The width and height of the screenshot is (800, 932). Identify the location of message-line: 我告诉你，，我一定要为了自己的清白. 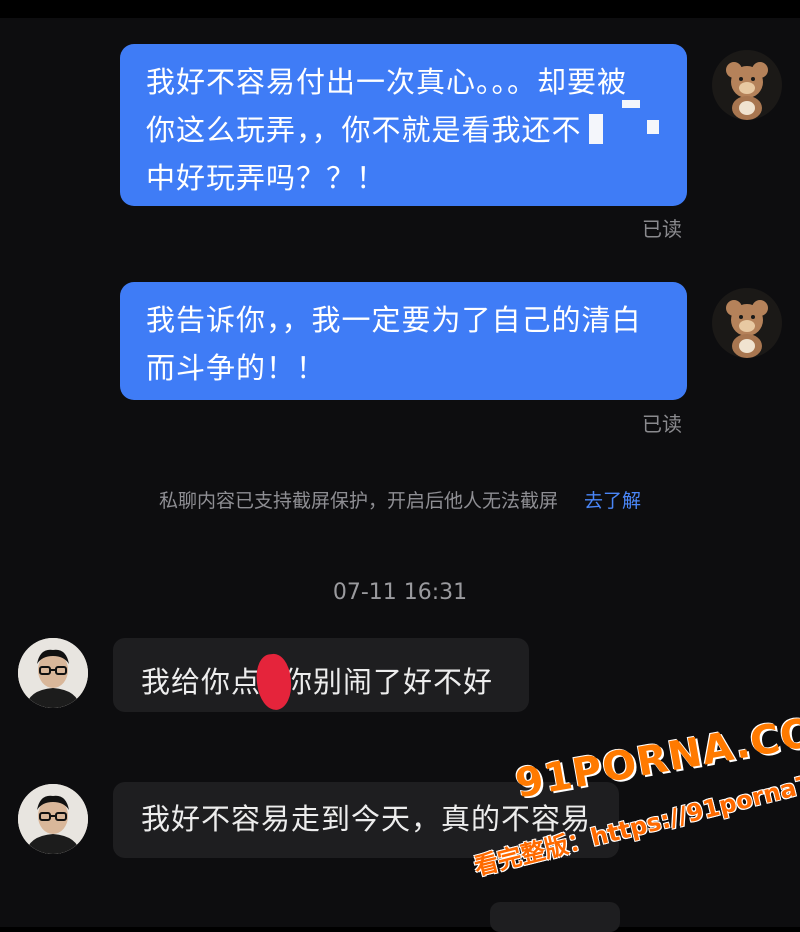
(394, 320).